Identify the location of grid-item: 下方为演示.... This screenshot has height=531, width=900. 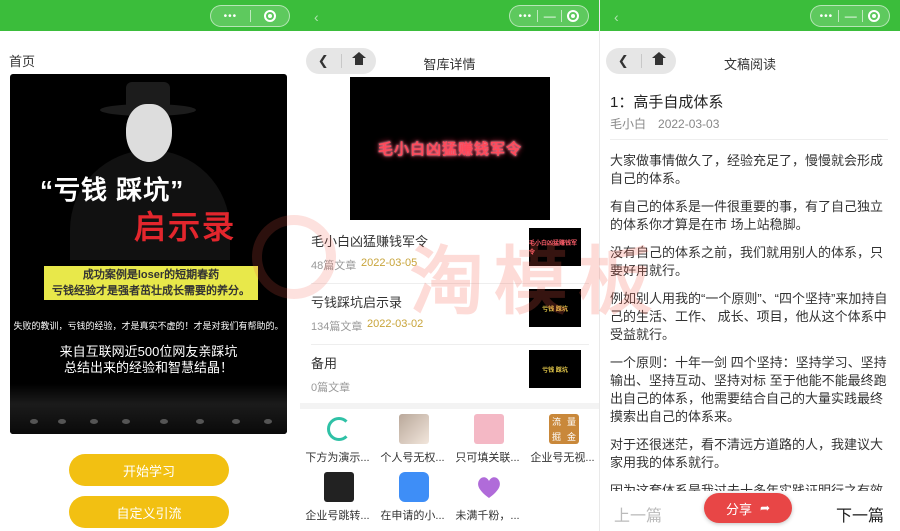
(337, 441).